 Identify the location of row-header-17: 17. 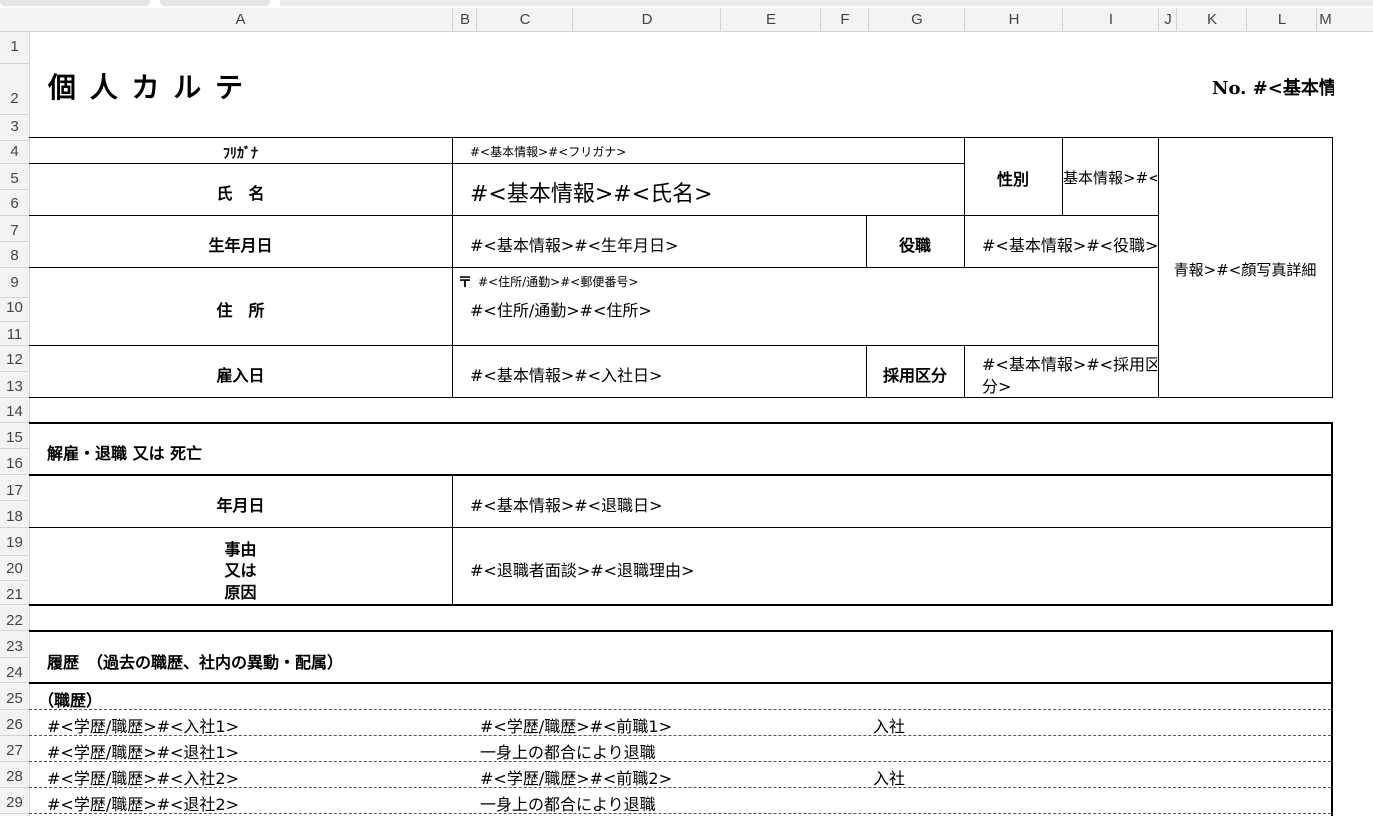
(14, 490).